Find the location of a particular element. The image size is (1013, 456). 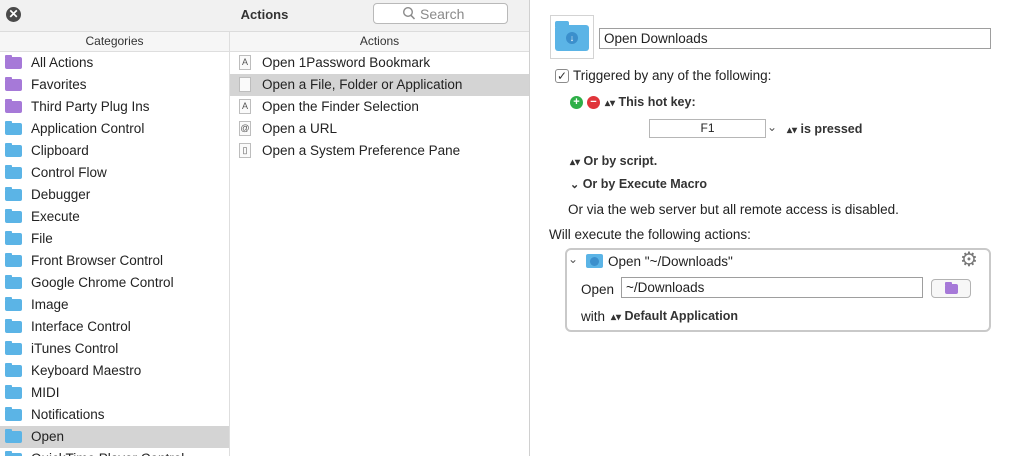

action-label: Open a File, Folder or Application is located at coordinates (362, 84).